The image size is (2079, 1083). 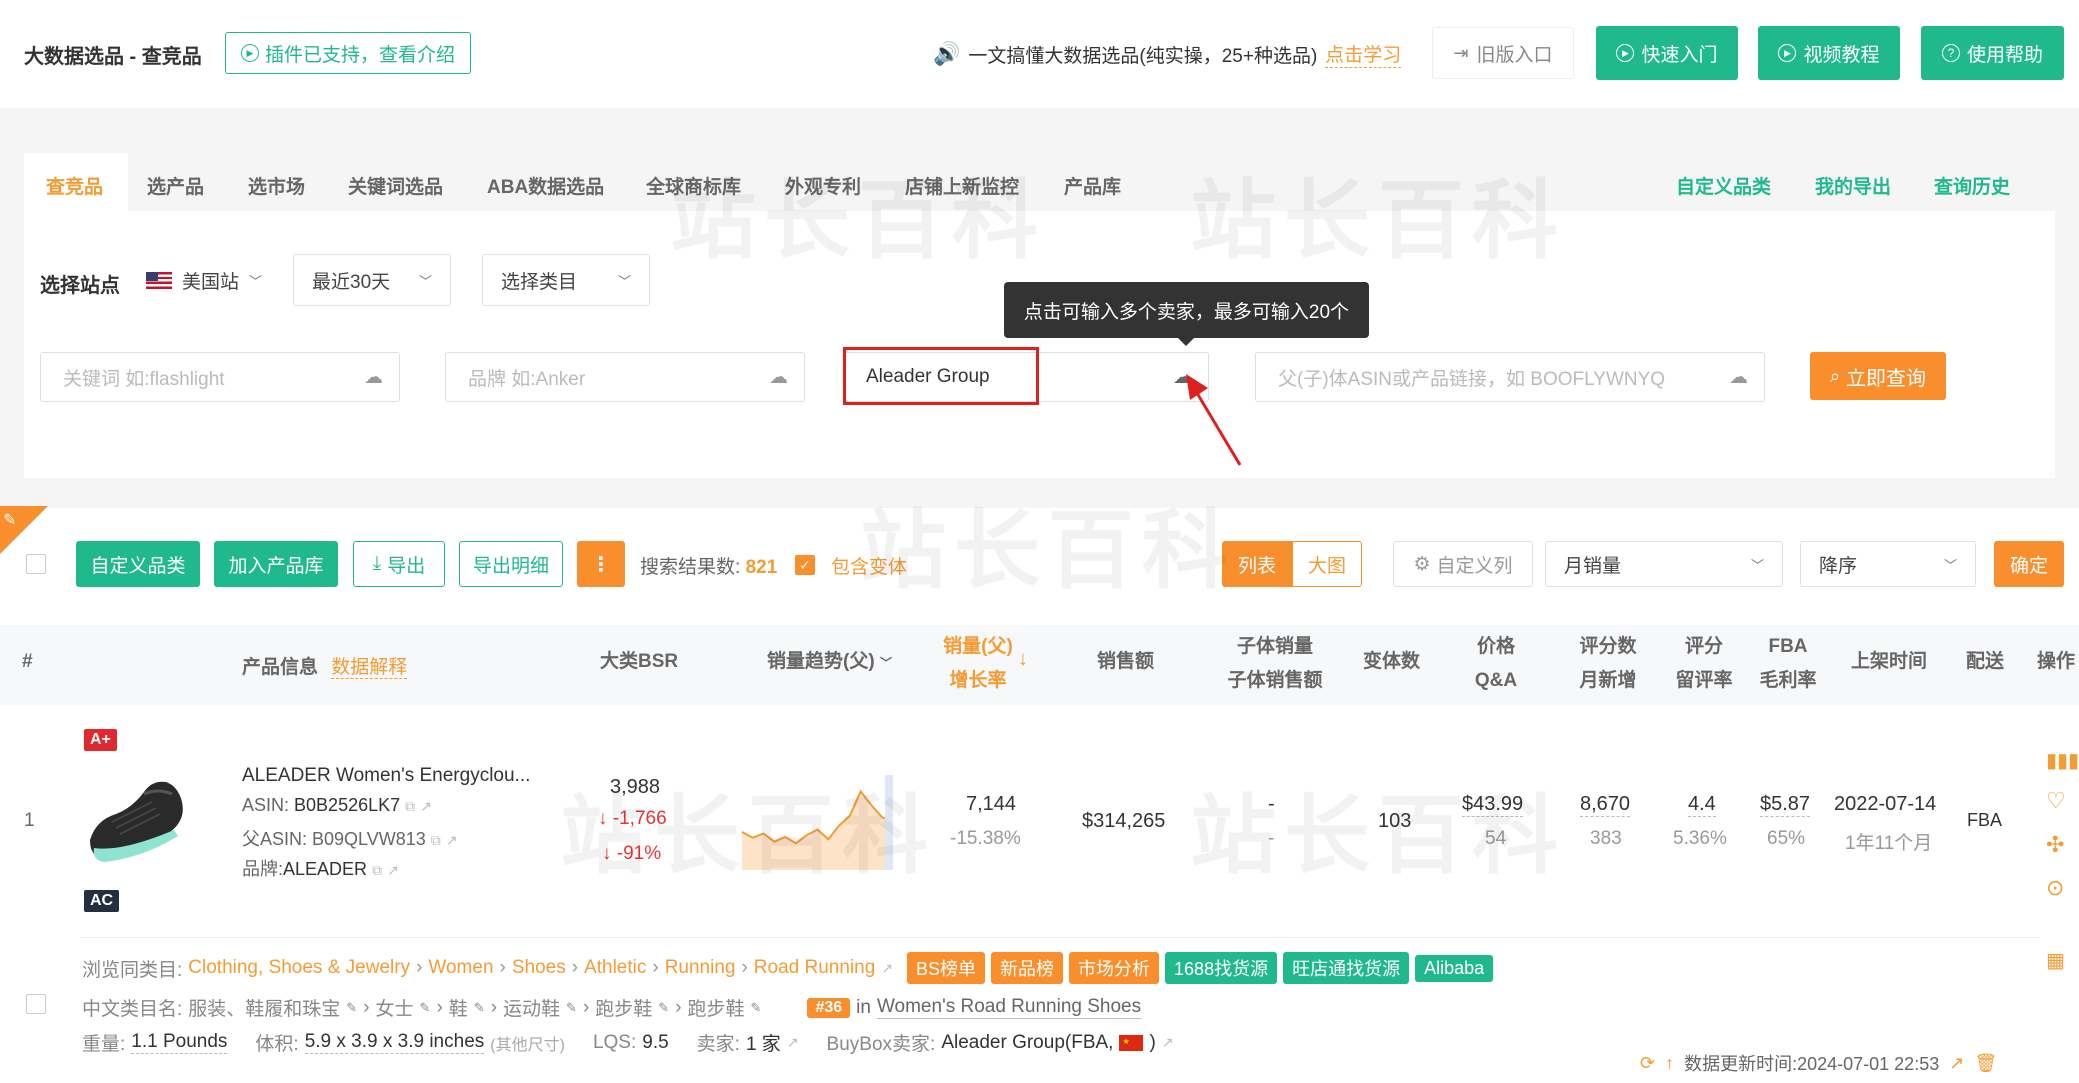 I want to click on brand-value: ALEADER, so click(x=325, y=869).